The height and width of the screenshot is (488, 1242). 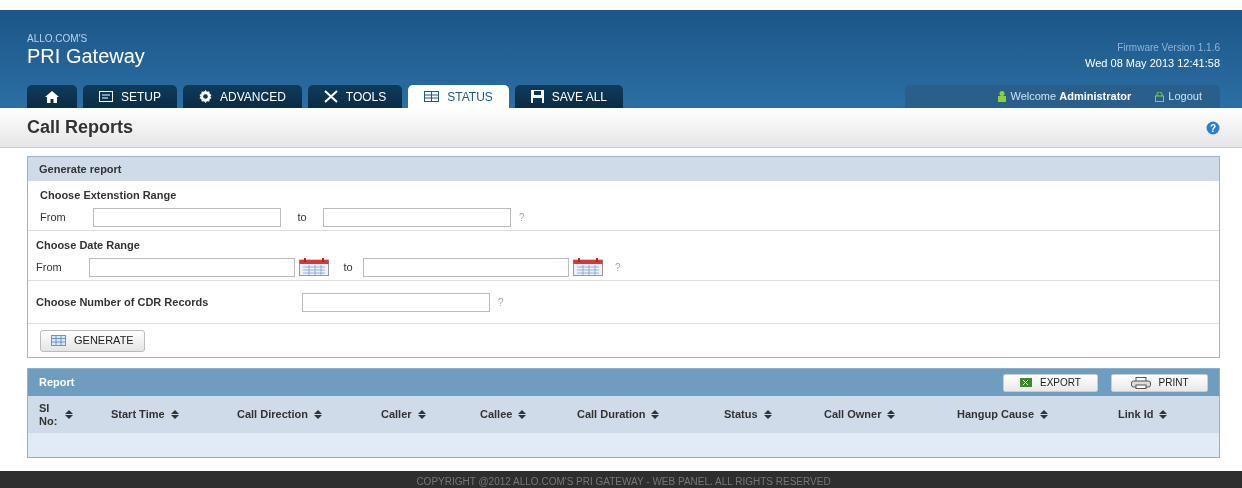 I want to click on copyright-text: COPYRIGHT @2012 ALLO.COM'S PRI GATEWAY - WEB PANEL. ALL RIGHTS RESERVED, so click(x=623, y=482).